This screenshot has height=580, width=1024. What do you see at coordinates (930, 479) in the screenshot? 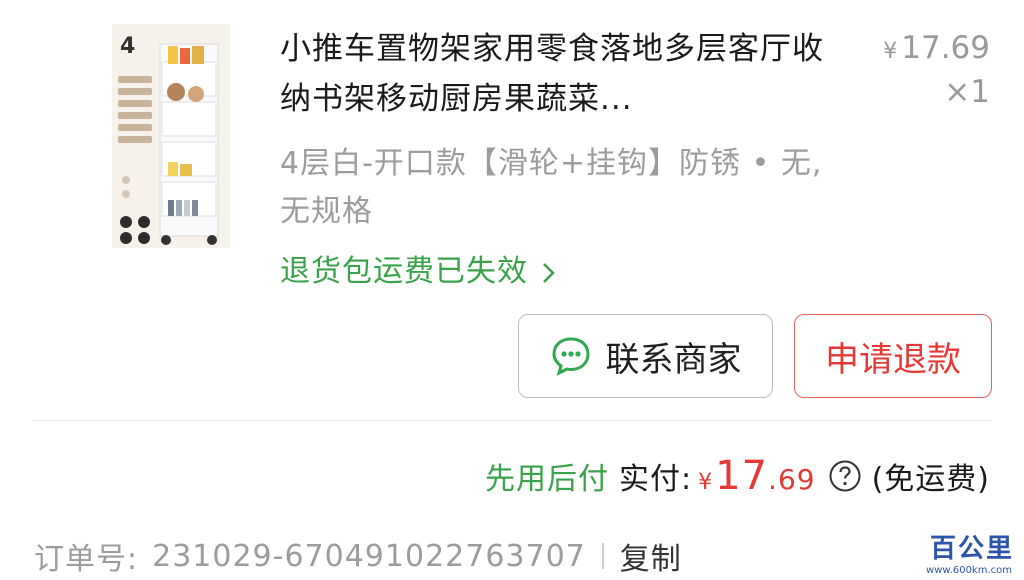
I see `free-shipping-note: (免运费)` at bounding box center [930, 479].